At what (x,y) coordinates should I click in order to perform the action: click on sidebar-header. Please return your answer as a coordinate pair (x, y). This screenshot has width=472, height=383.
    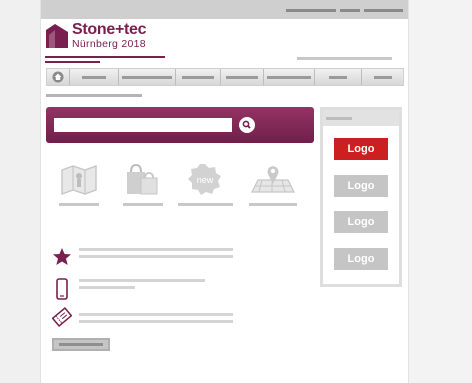
    Looking at the image, I should click on (361, 118).